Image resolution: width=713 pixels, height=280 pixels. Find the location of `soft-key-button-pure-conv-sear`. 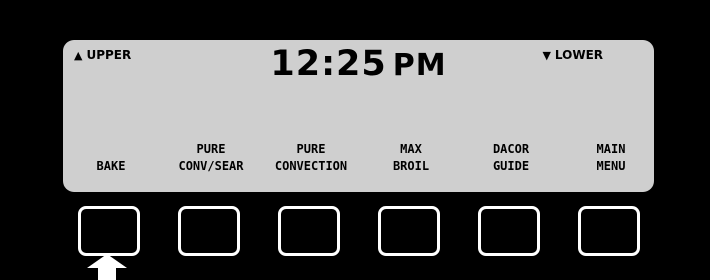

soft-key-button-pure-conv-sear is located at coordinates (209, 231).